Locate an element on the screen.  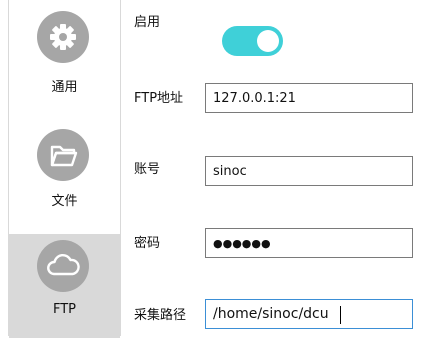
account-input is located at coordinates (309, 171).